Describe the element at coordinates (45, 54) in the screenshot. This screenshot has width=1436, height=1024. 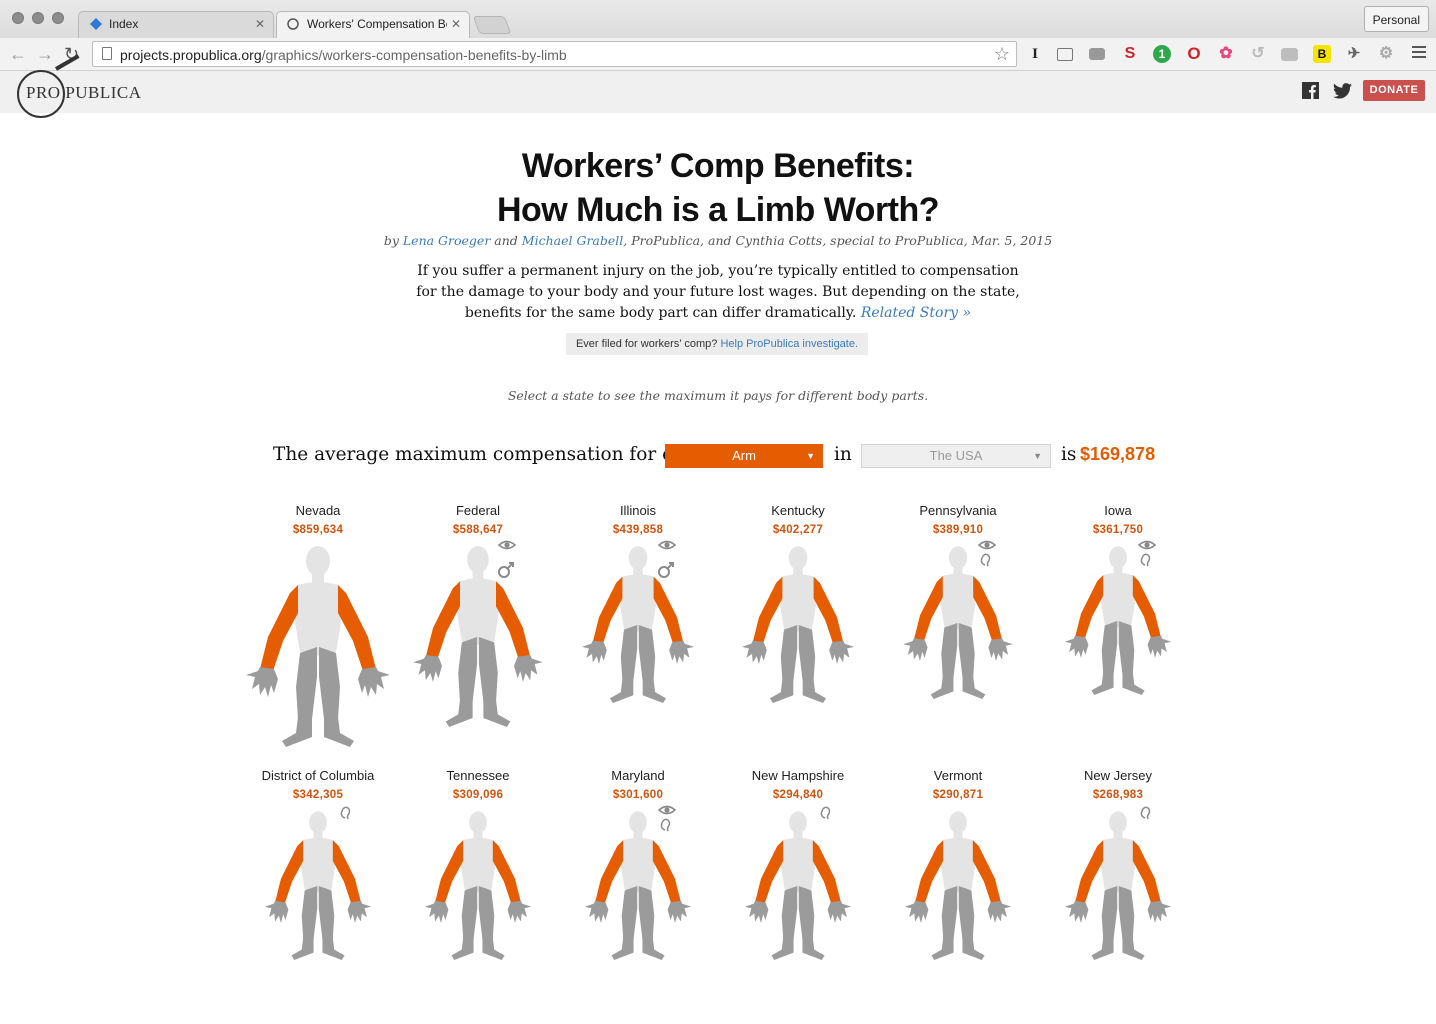
I see `forward-icon: →` at that location.